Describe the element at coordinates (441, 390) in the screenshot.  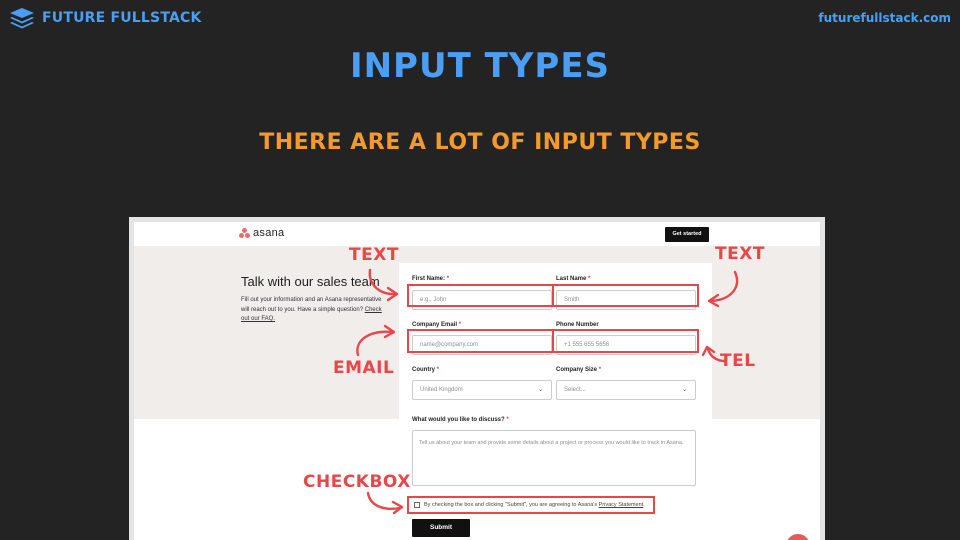
I see `country-value: United Kingdom` at that location.